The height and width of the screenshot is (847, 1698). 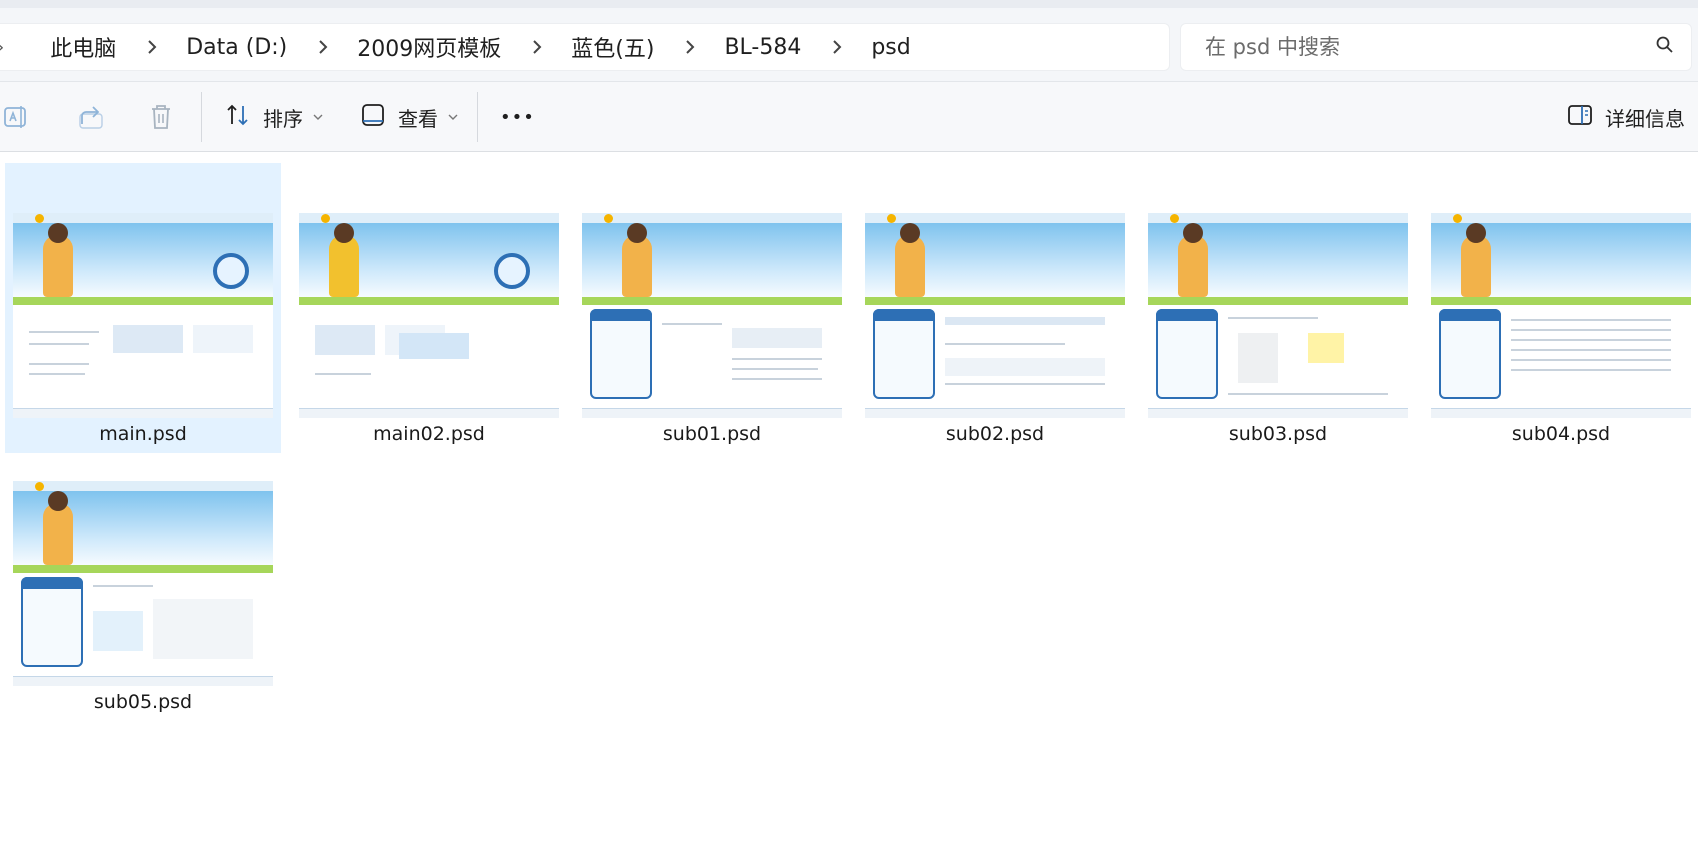 What do you see at coordinates (17, 117) in the screenshot?
I see `rename-icon` at bounding box center [17, 117].